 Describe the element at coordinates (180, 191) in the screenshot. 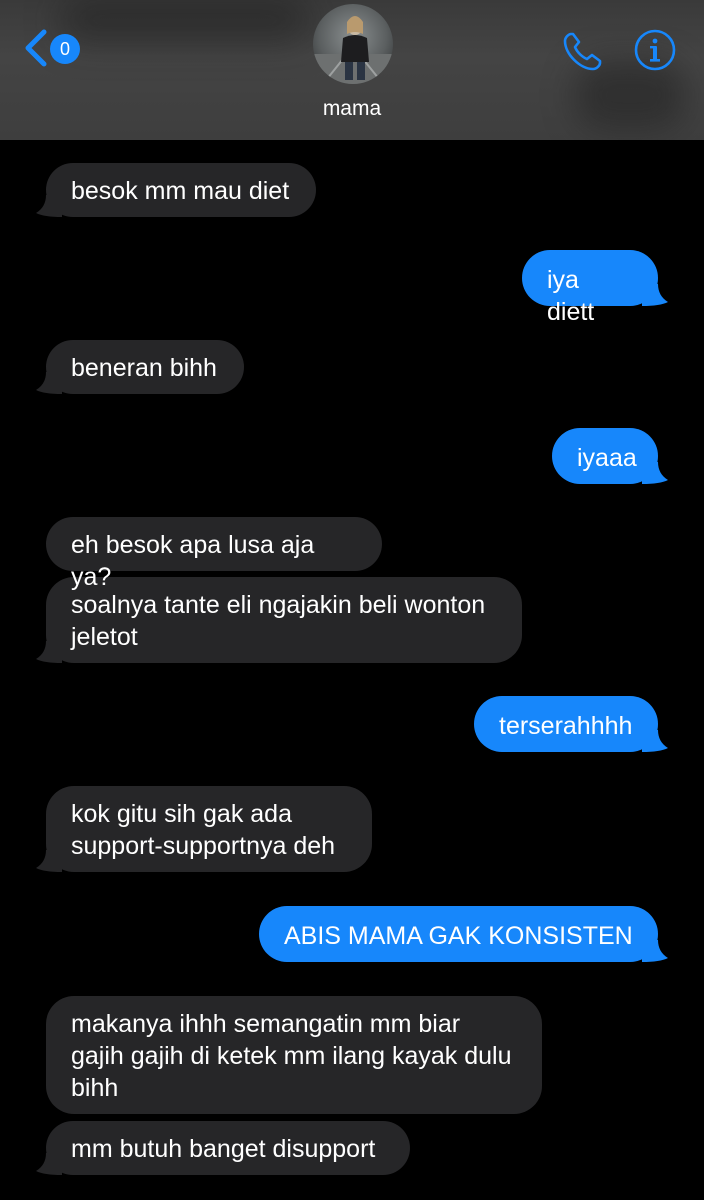

I see `message-text: besok mm mau diet` at that location.